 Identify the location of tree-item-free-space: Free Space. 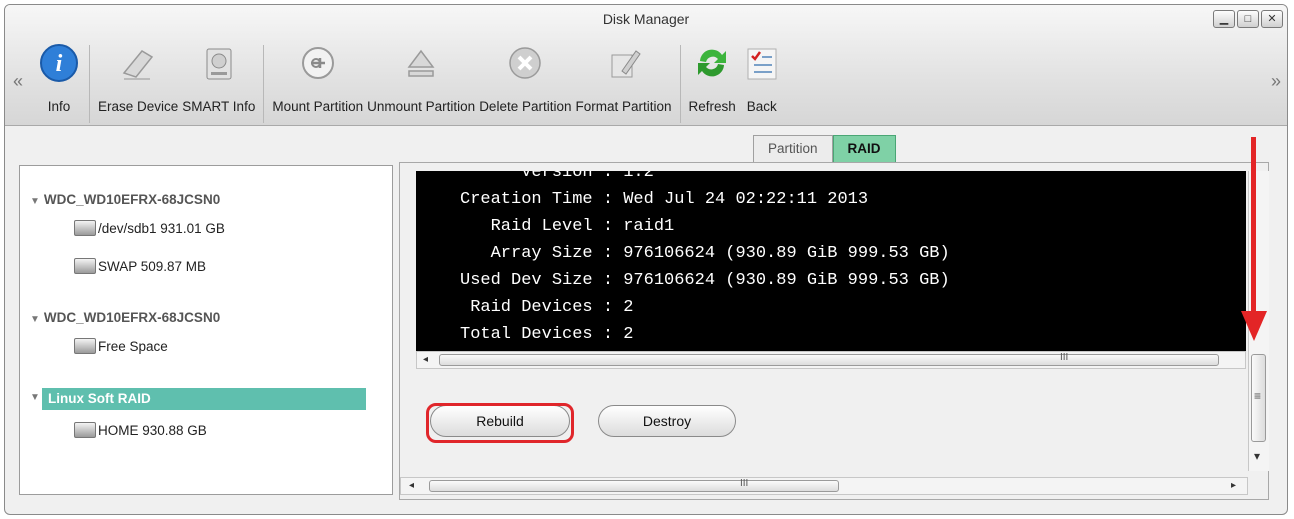
(121, 346).